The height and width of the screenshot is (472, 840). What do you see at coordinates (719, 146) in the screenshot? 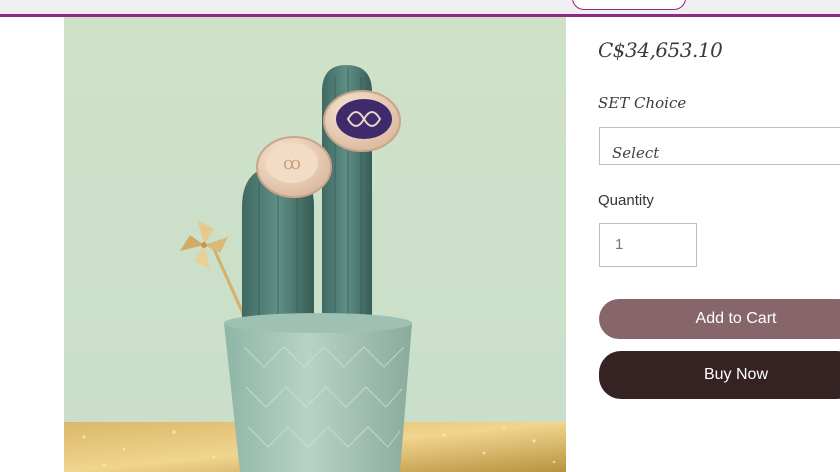
I see `set-choice-select: Select` at bounding box center [719, 146].